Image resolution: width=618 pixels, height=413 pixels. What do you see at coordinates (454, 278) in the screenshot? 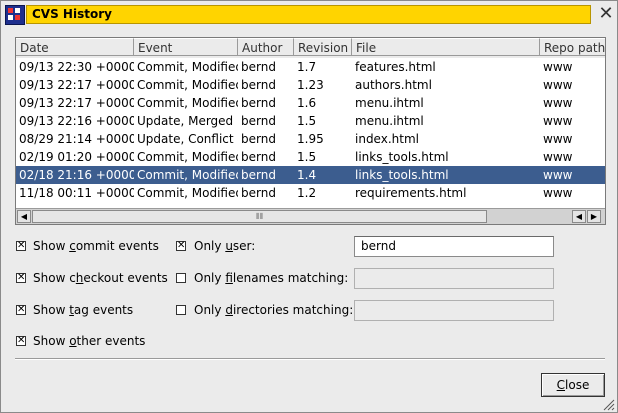
I see `only-filenames-input` at bounding box center [454, 278].